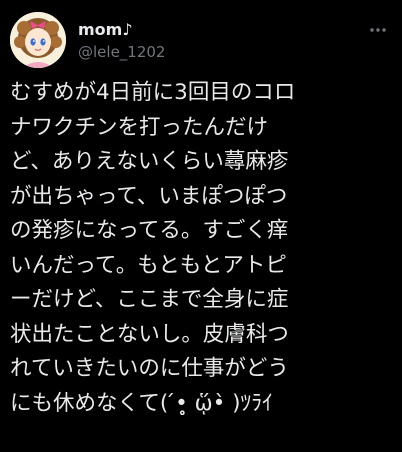 The width and height of the screenshot is (402, 452). I want to click on avatar, so click(38, 40).